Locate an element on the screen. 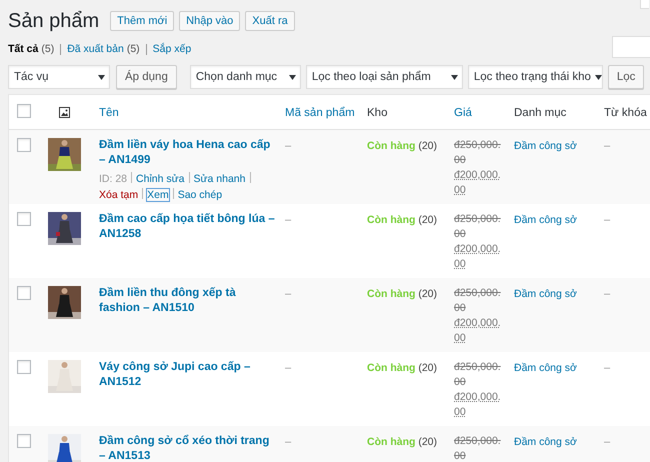 The height and width of the screenshot is (462, 650). apply-button: Áp dụng is located at coordinates (146, 77).